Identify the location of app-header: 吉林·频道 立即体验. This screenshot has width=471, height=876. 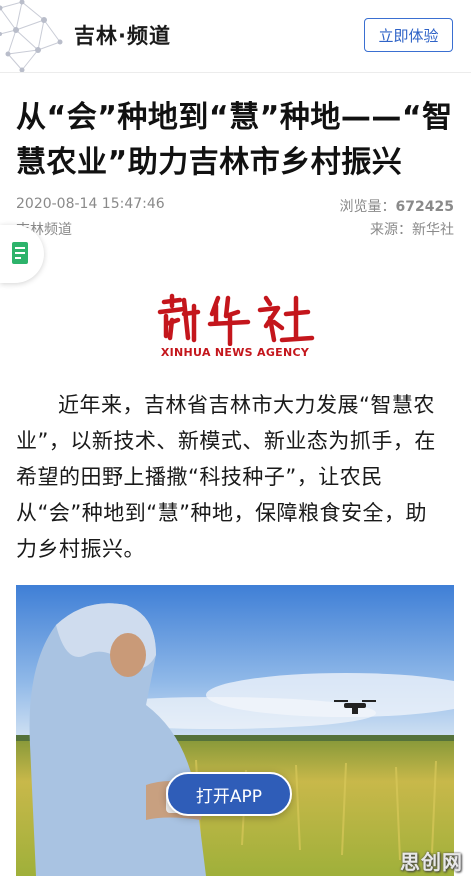
(235, 36).